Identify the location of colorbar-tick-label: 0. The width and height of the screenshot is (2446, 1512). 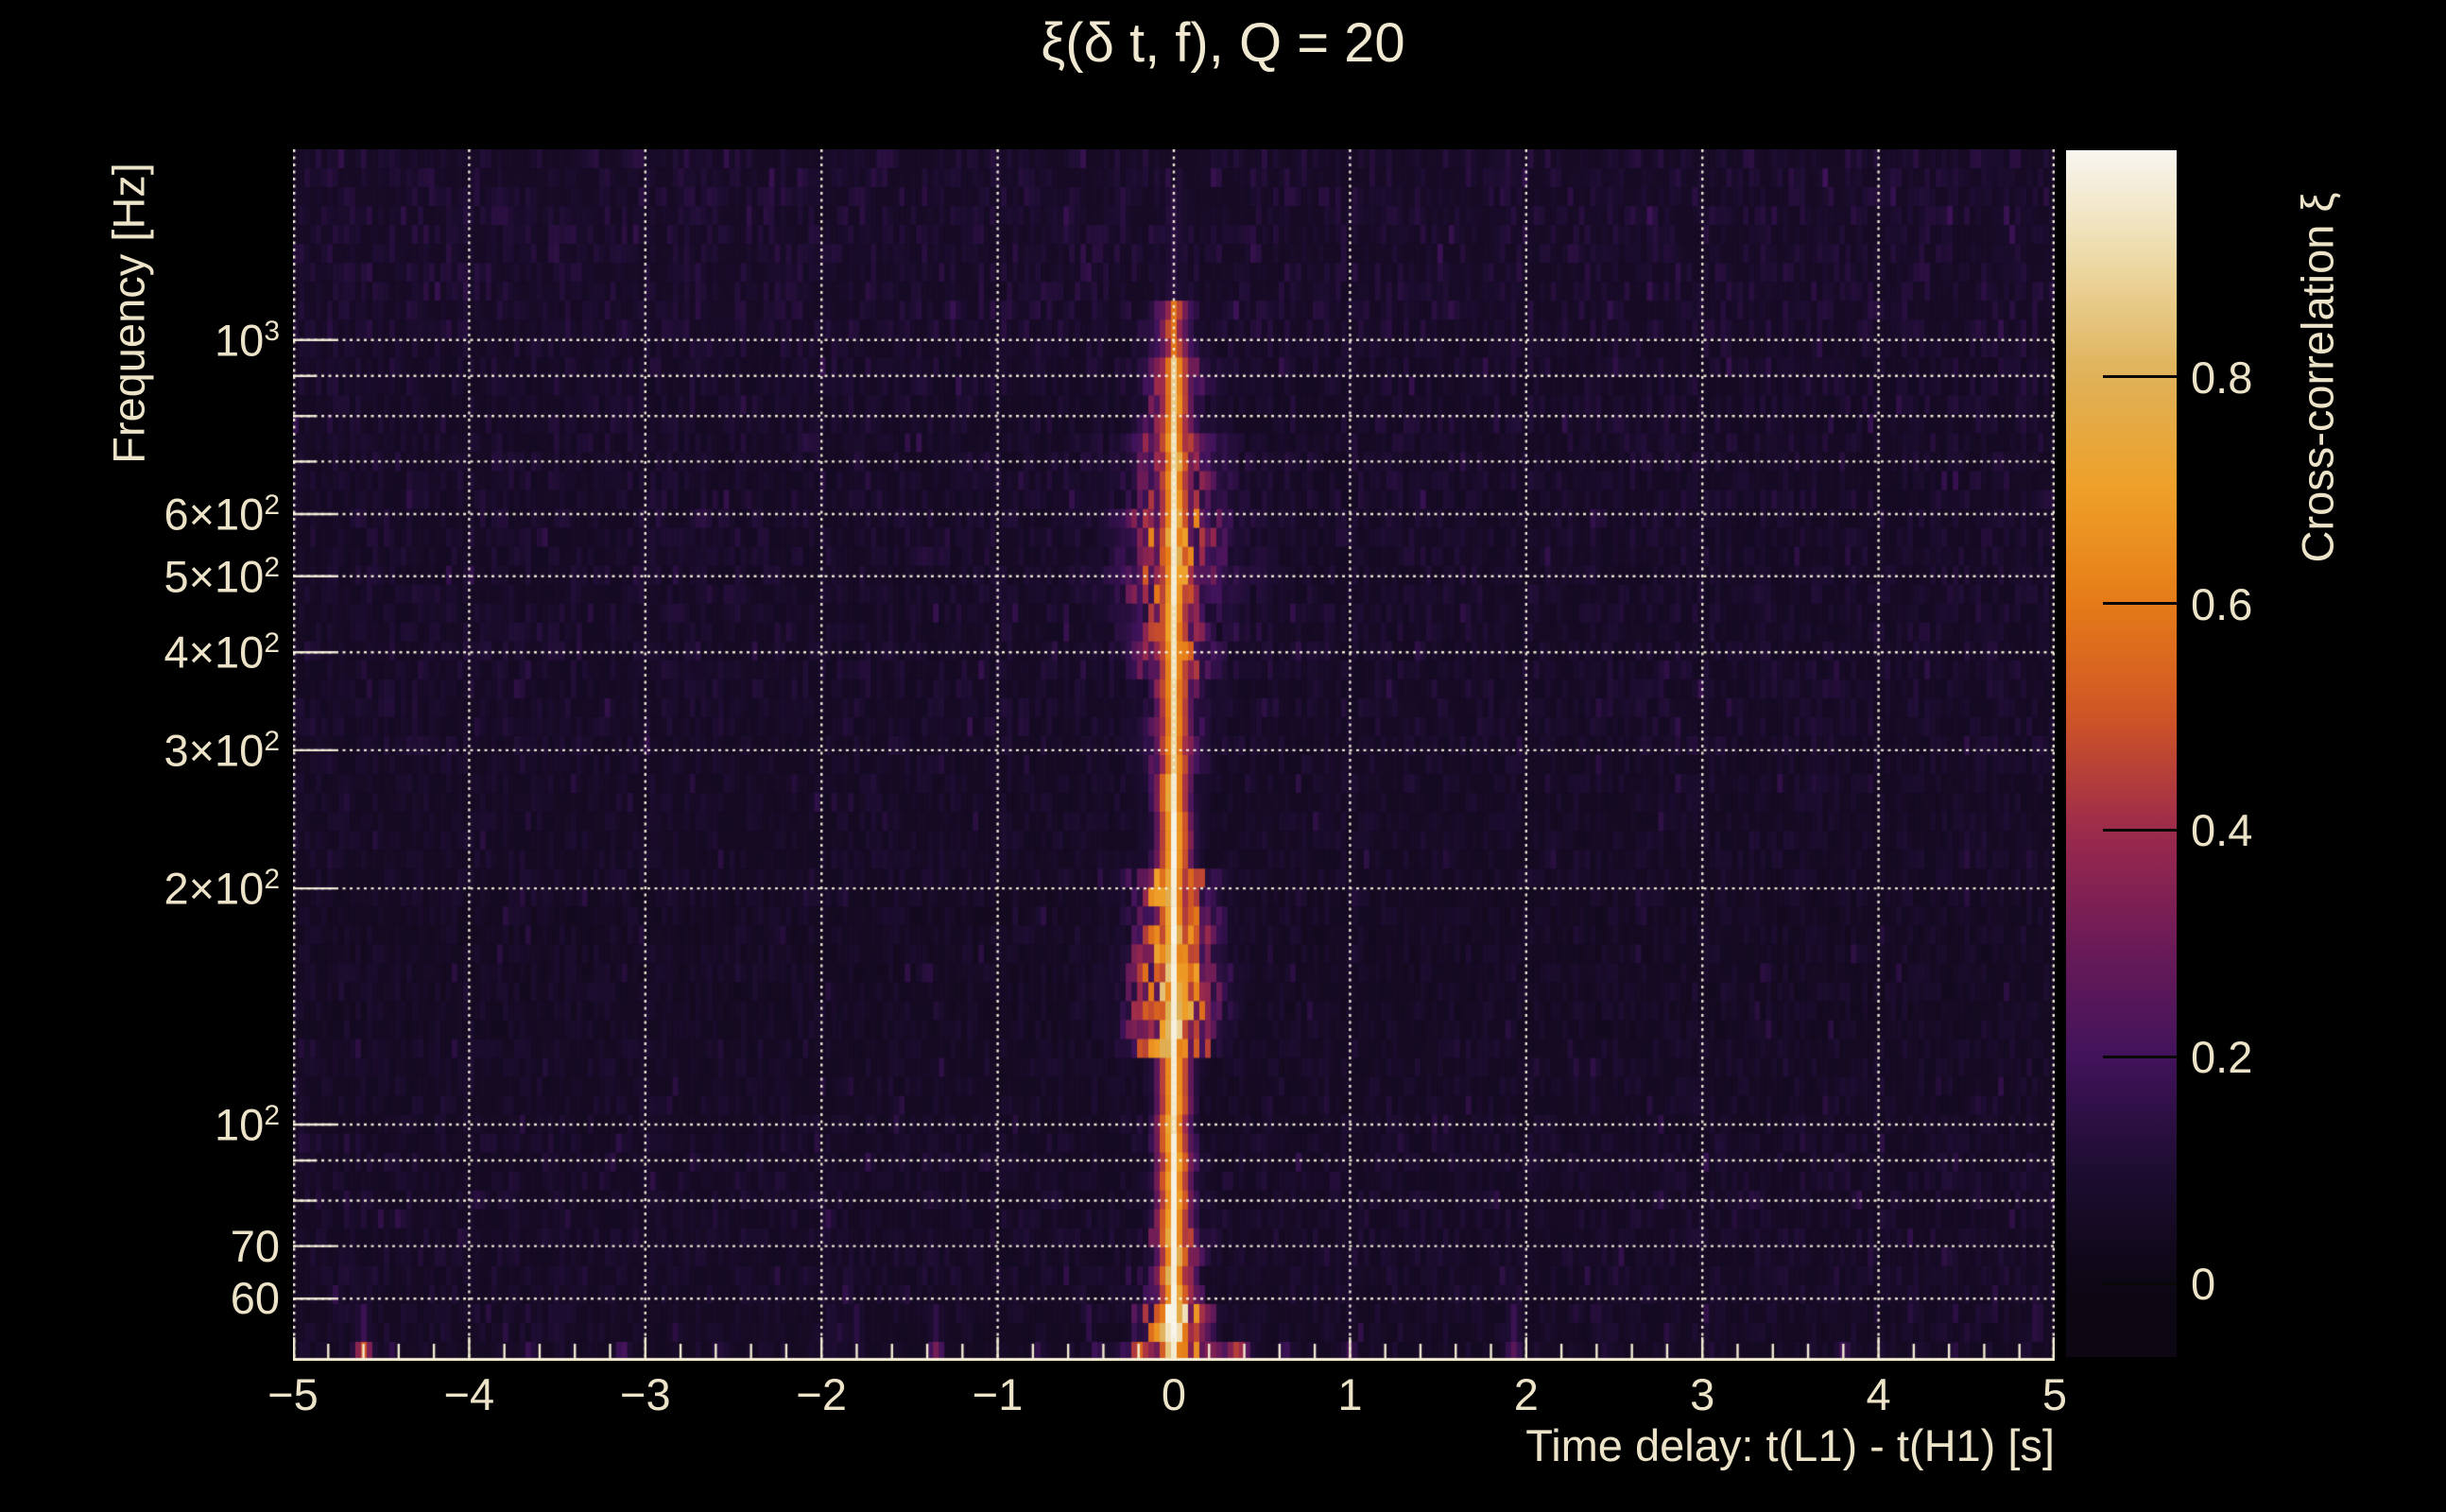
(2204, 1284).